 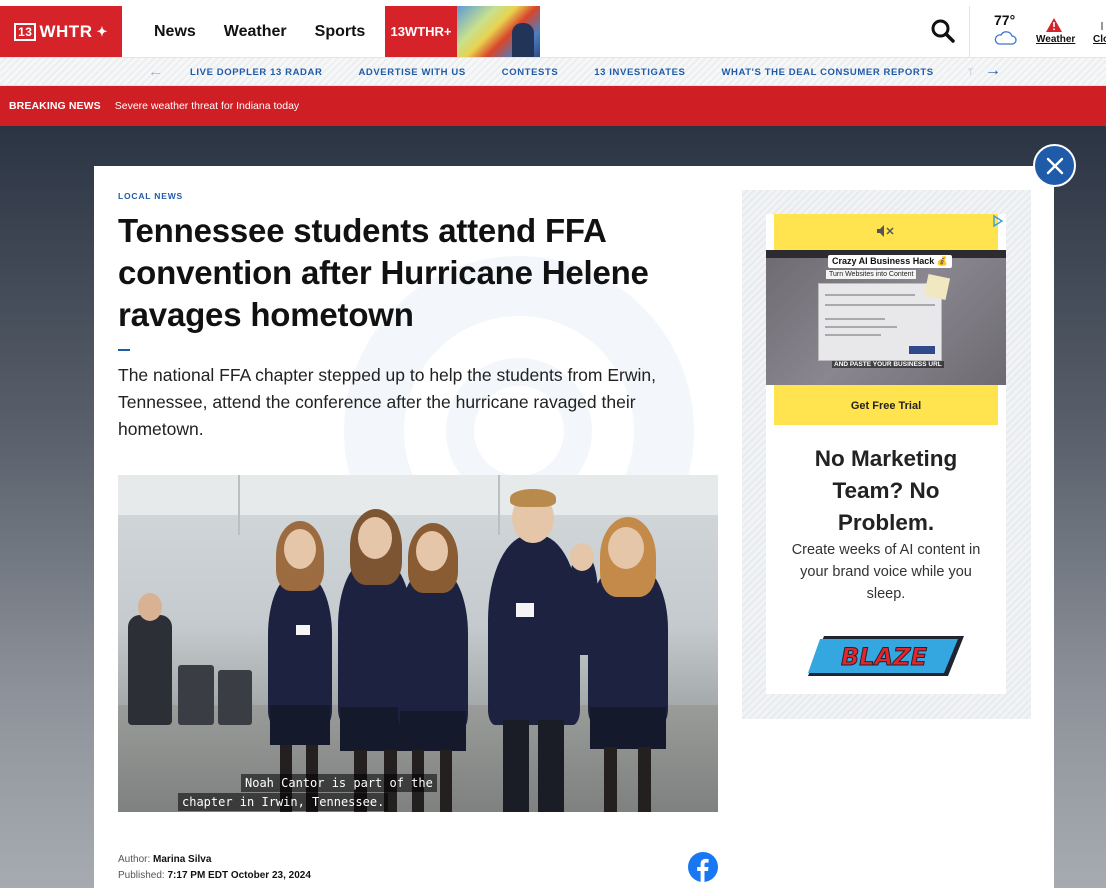 I want to click on search-icon, so click(x=943, y=31).